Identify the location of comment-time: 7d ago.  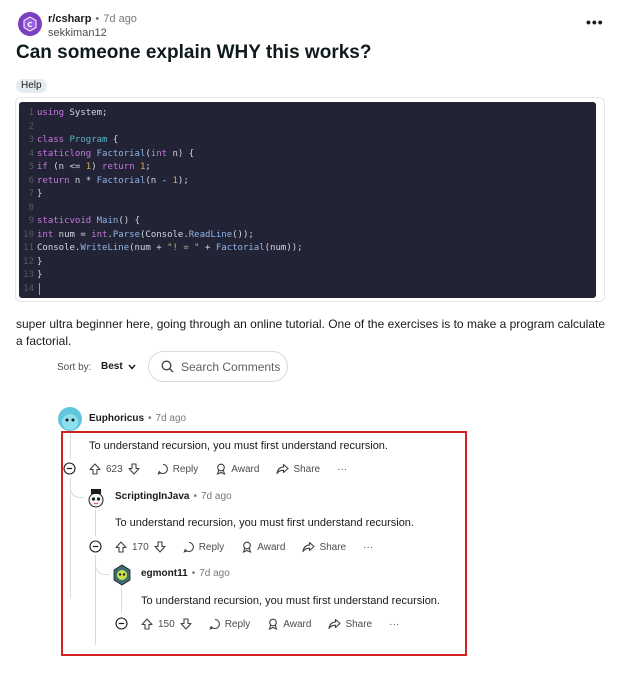
(171, 418).